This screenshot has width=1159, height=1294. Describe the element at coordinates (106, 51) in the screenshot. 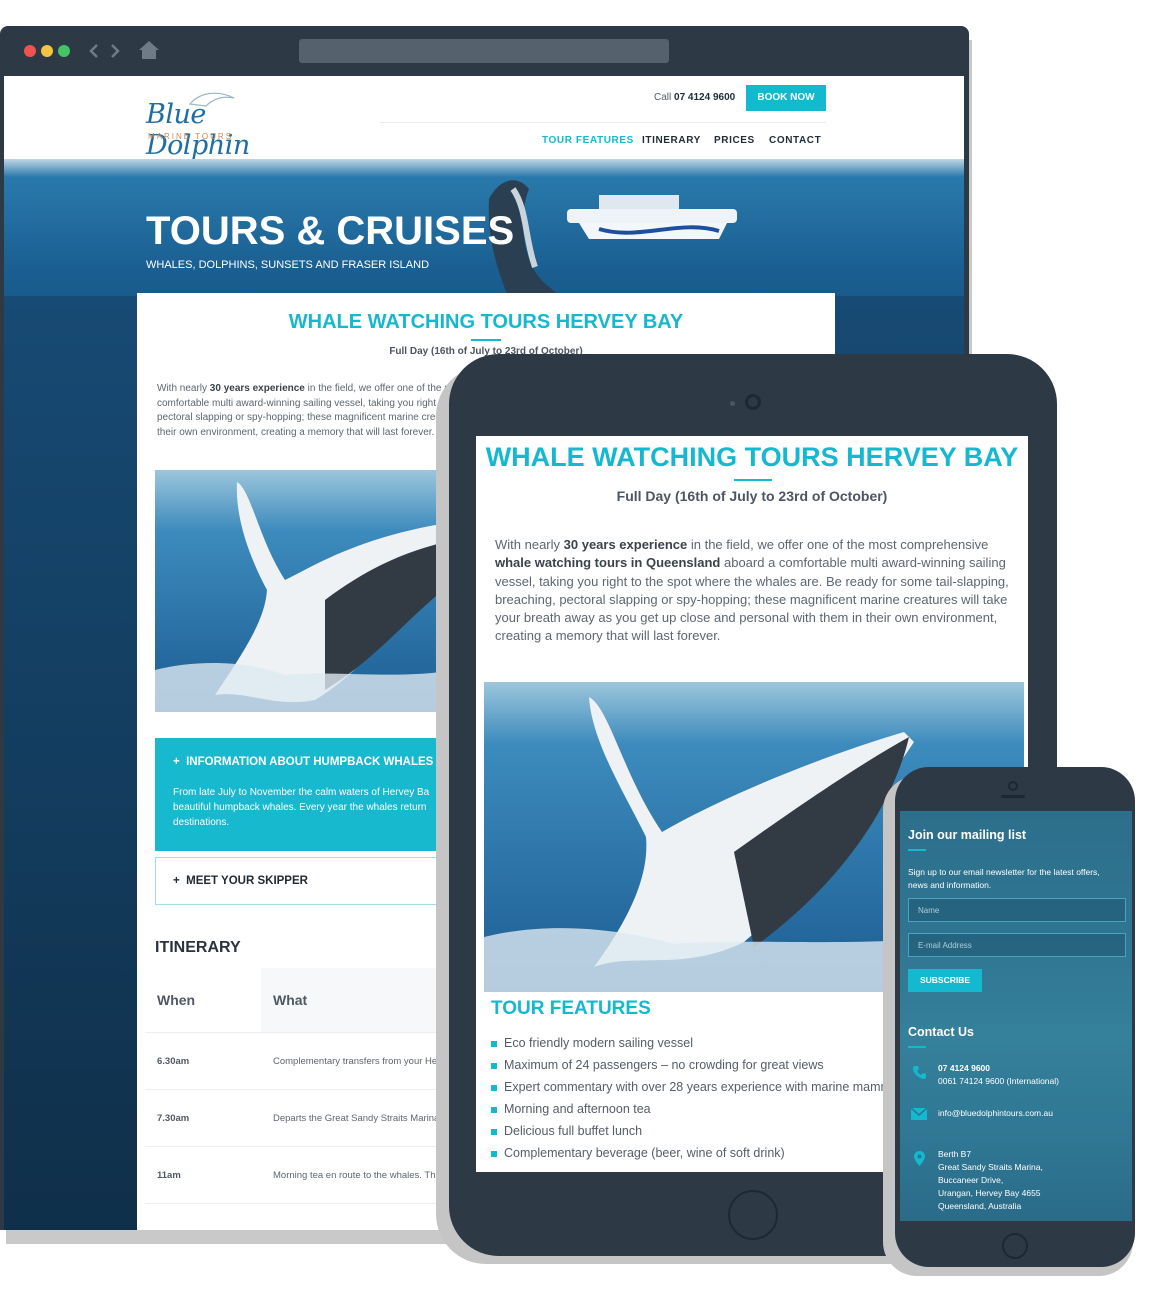

I see `back-forward-icon` at that location.